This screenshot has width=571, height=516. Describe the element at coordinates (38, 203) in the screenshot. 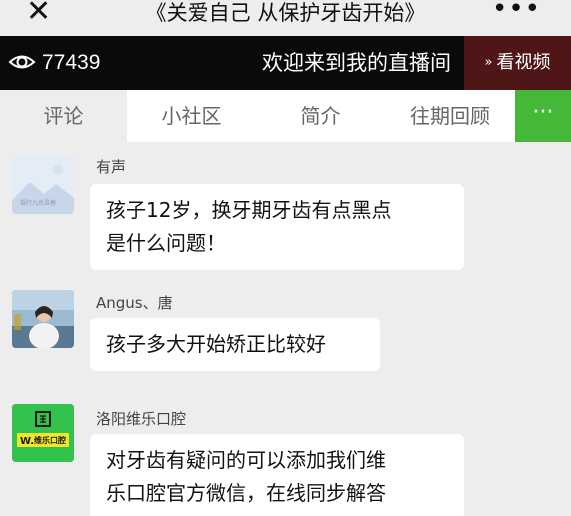

I see `avatar-caption: 福行九名昌春` at that location.